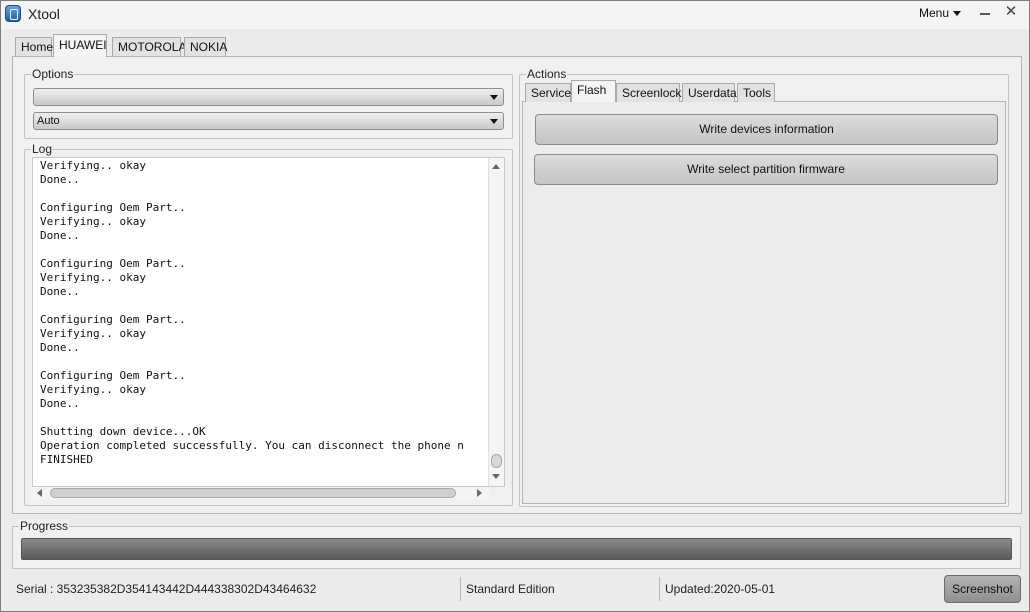 This screenshot has height=612, width=1030. What do you see at coordinates (496, 166) in the screenshot?
I see `scroll-up-icon` at bounding box center [496, 166].